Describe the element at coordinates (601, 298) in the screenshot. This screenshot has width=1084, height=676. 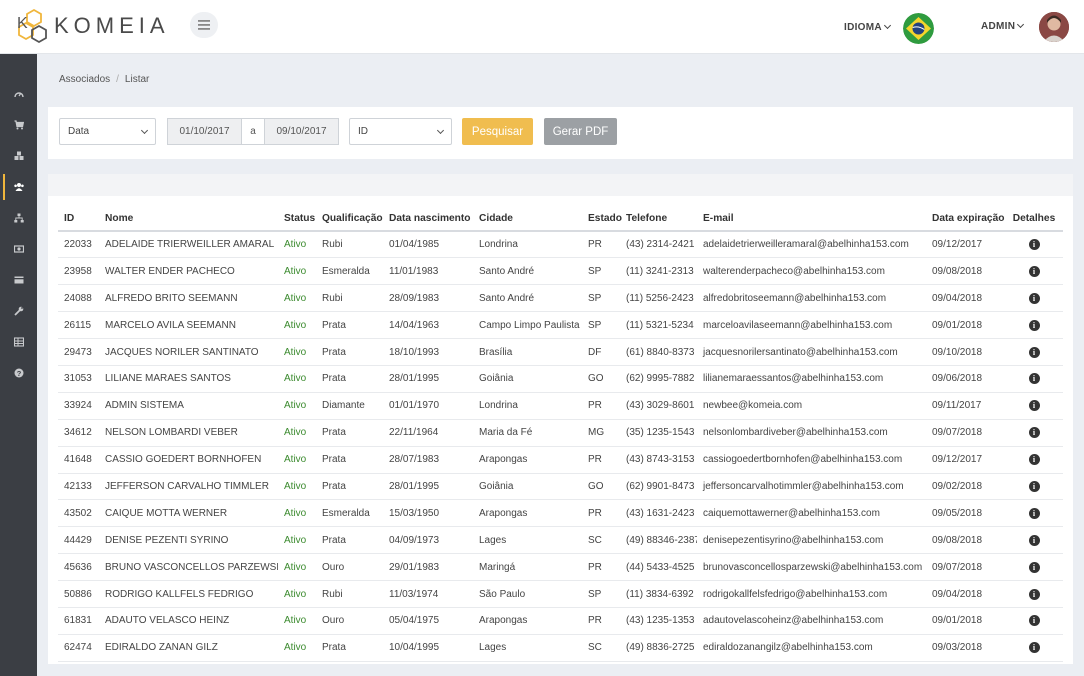
I see `table-cell: SP` at that location.